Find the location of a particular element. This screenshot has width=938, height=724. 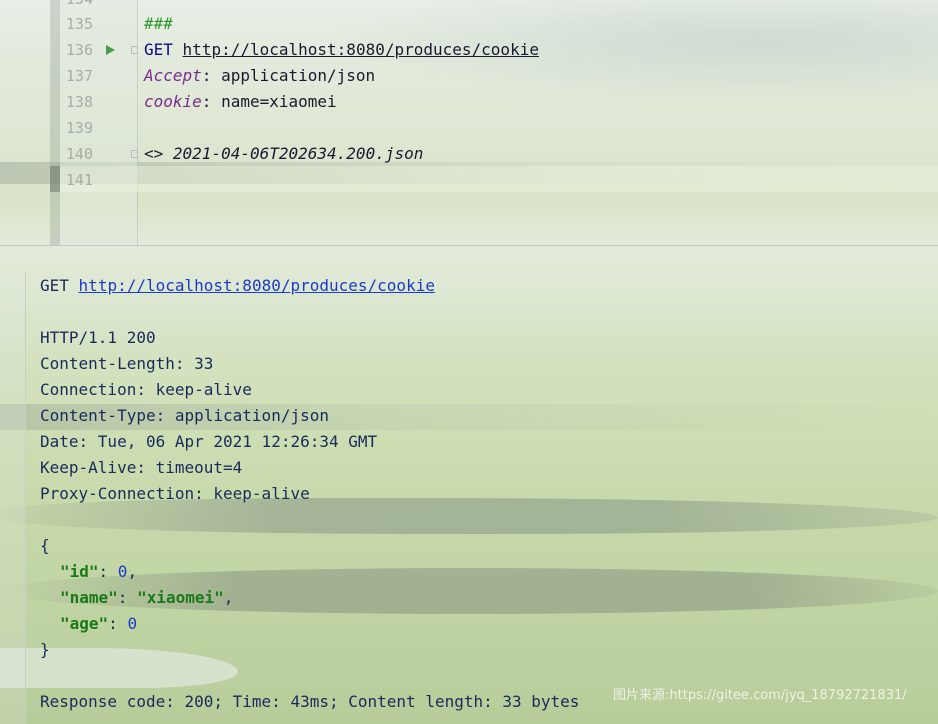

editor-line: 140 <> 2021-04-06T202634.200.json is located at coordinates (469, 154).